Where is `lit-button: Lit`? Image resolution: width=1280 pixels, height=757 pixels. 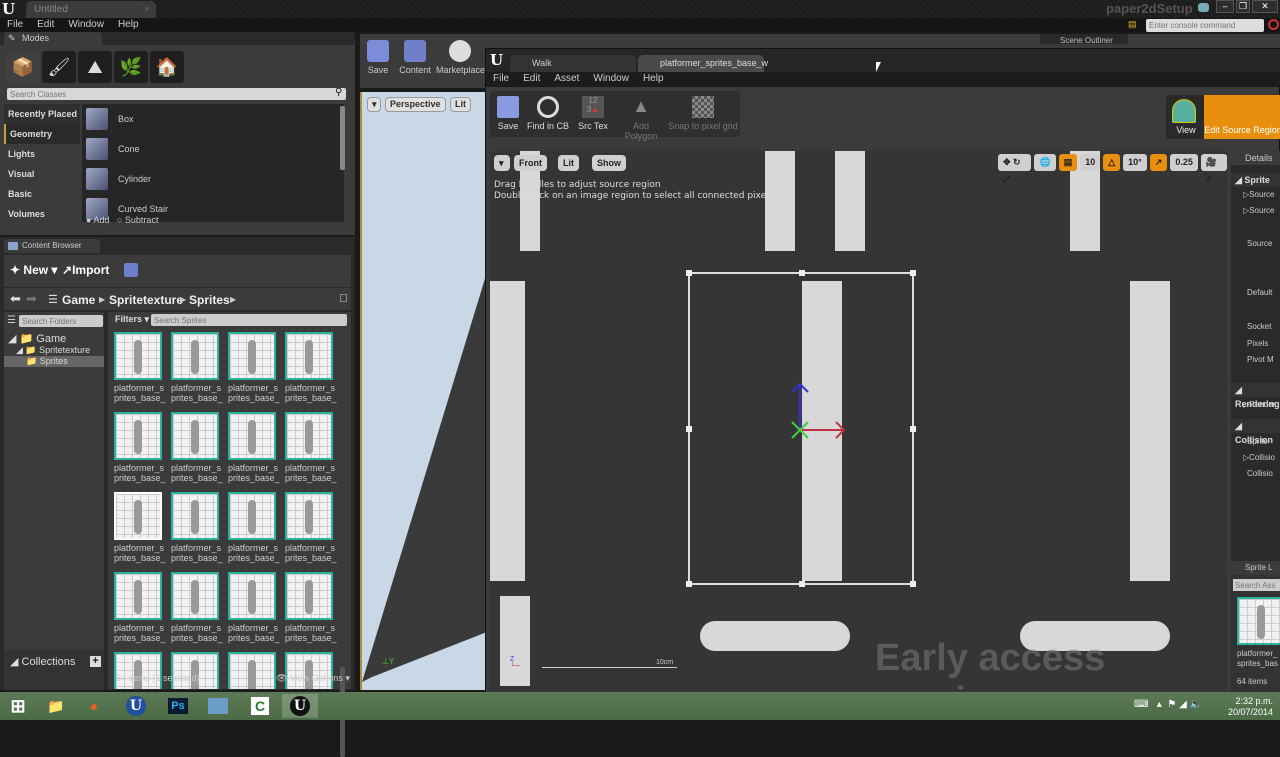 lit-button: Lit is located at coordinates (460, 104).